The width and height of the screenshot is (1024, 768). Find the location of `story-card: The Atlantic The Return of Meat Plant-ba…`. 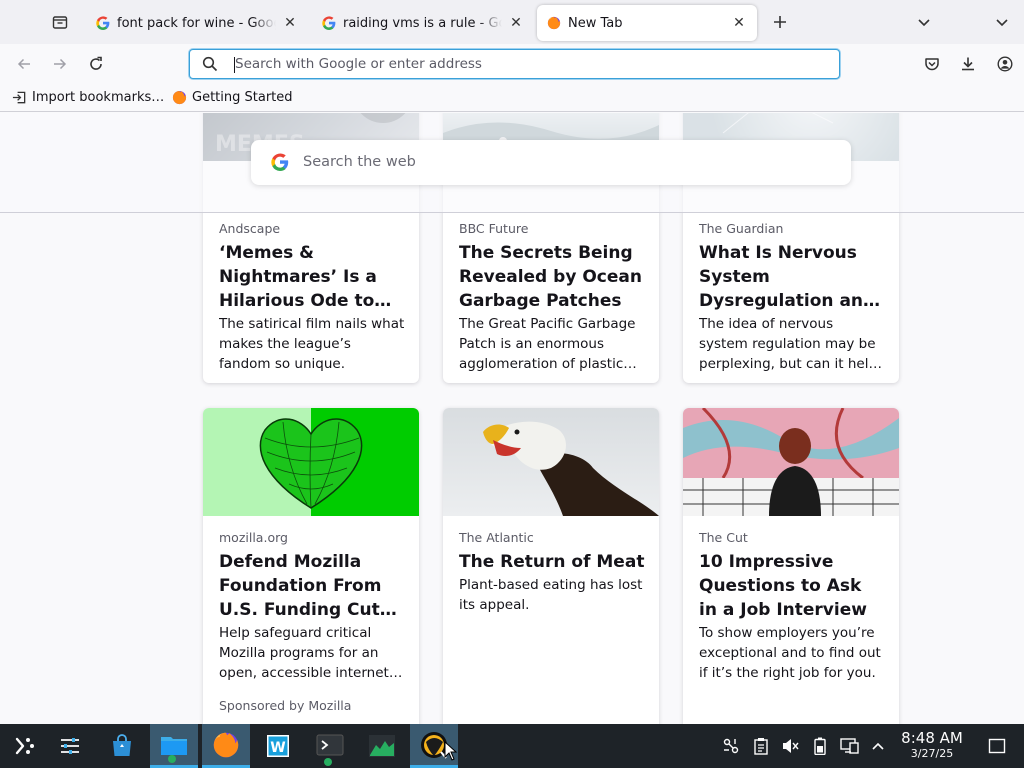

story-card: The Atlantic The Return of Meat Plant-ba… is located at coordinates (551, 566).